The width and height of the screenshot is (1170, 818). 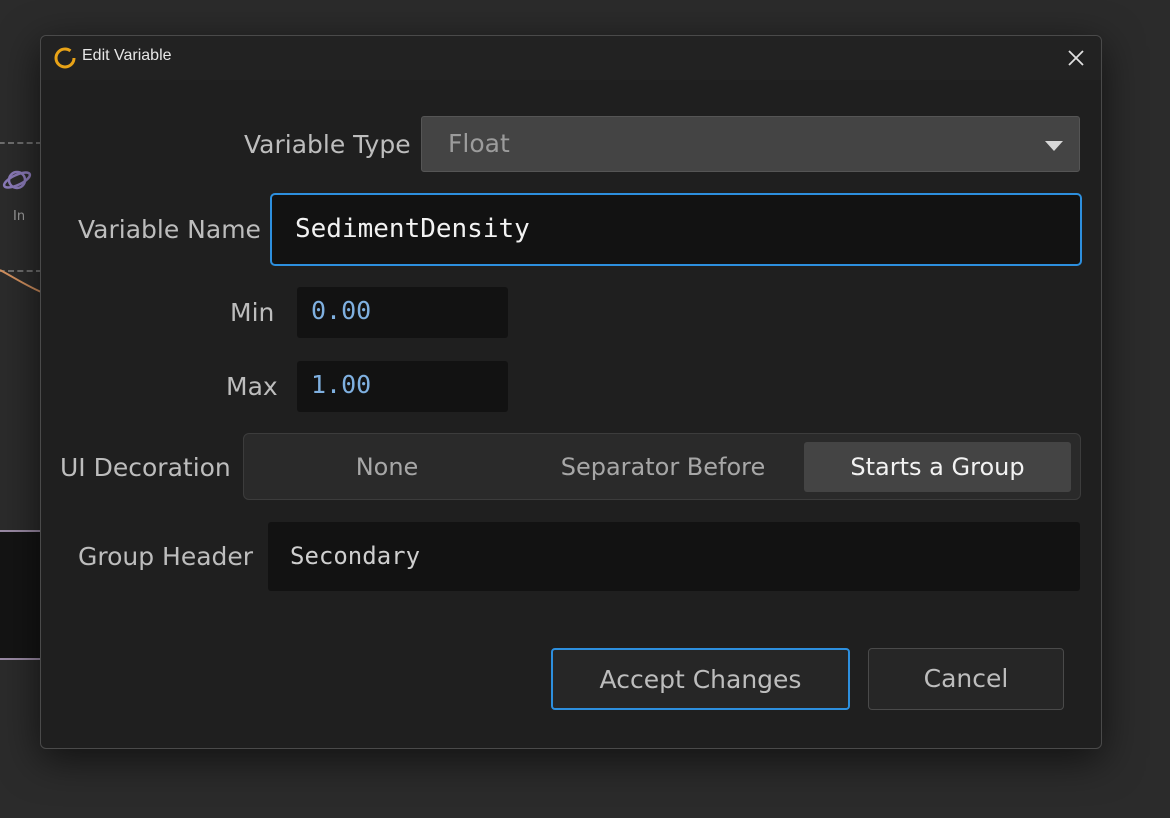 I want to click on max-label: Max, so click(x=252, y=386).